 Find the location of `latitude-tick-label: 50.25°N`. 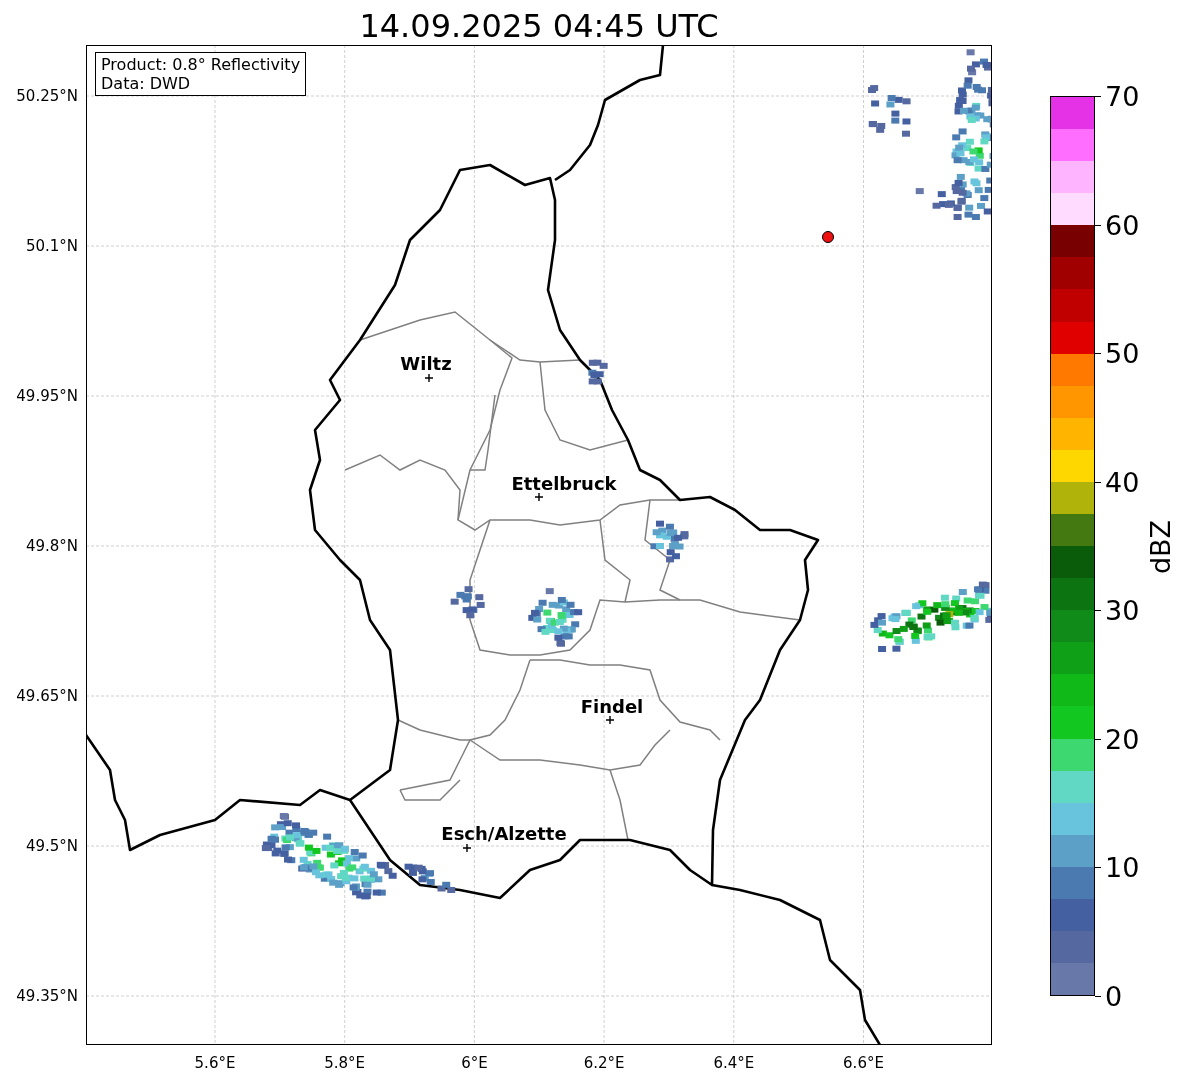

latitude-tick-label: 50.25°N is located at coordinates (47, 96).